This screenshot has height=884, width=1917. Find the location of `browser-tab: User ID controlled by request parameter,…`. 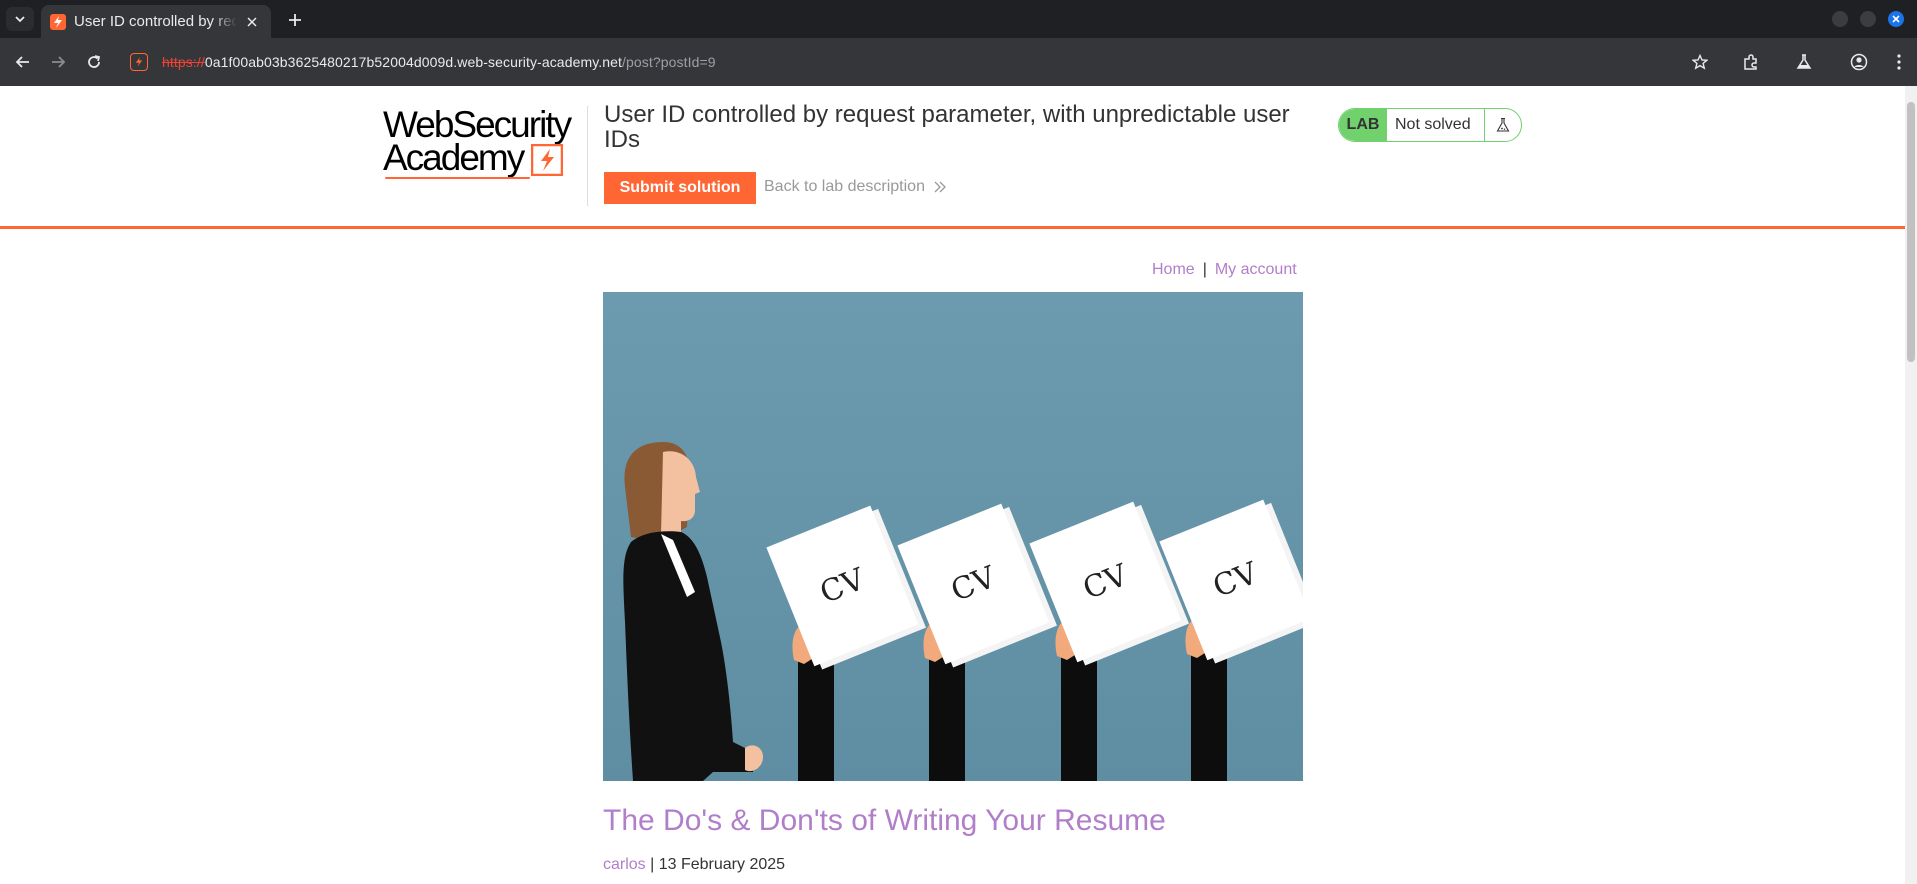

browser-tab: User ID controlled by request parameter,… is located at coordinates (156, 21).